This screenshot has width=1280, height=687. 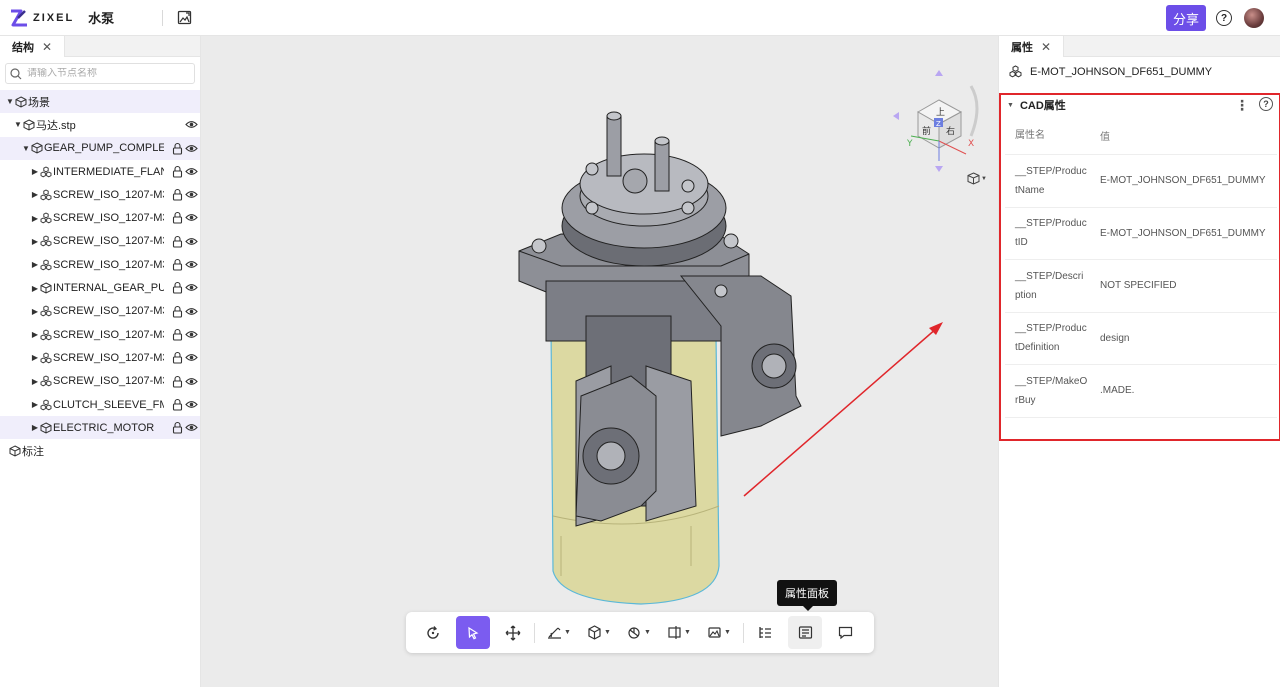 I want to click on pan-button, so click(x=513, y=632).